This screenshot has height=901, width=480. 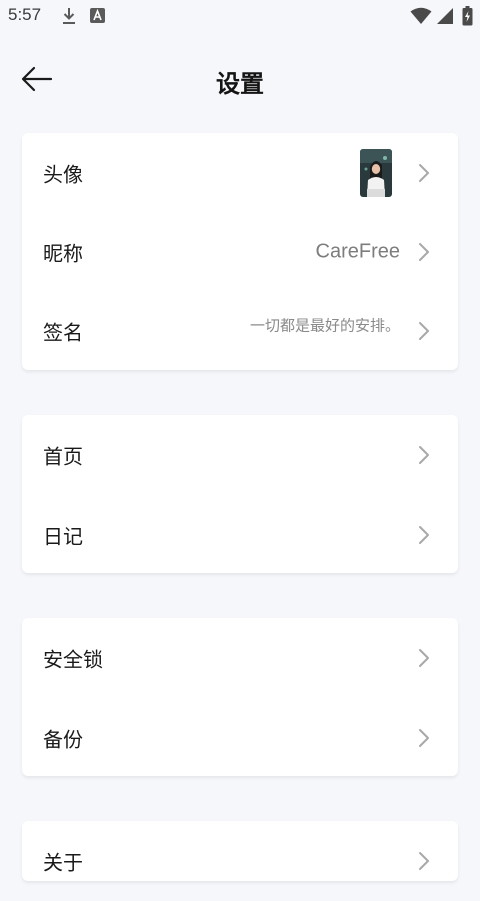 I want to click on row-label: 关于, so click(x=63, y=862).